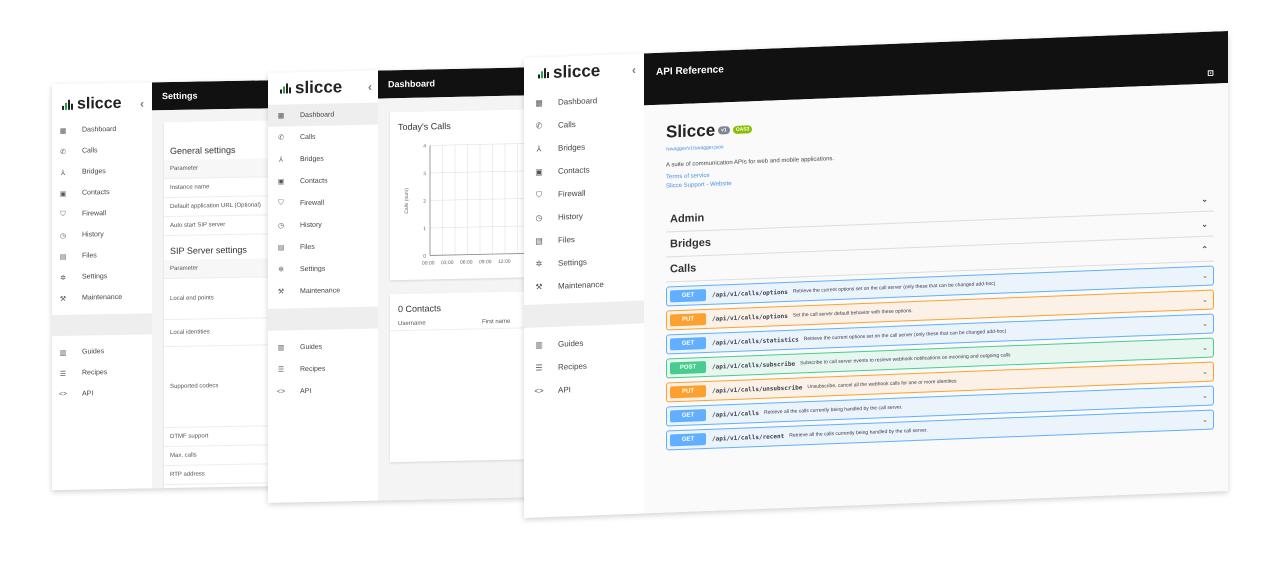 This screenshot has height=571, width=1280. I want to click on x-tick-label: 12:00, so click(504, 262).